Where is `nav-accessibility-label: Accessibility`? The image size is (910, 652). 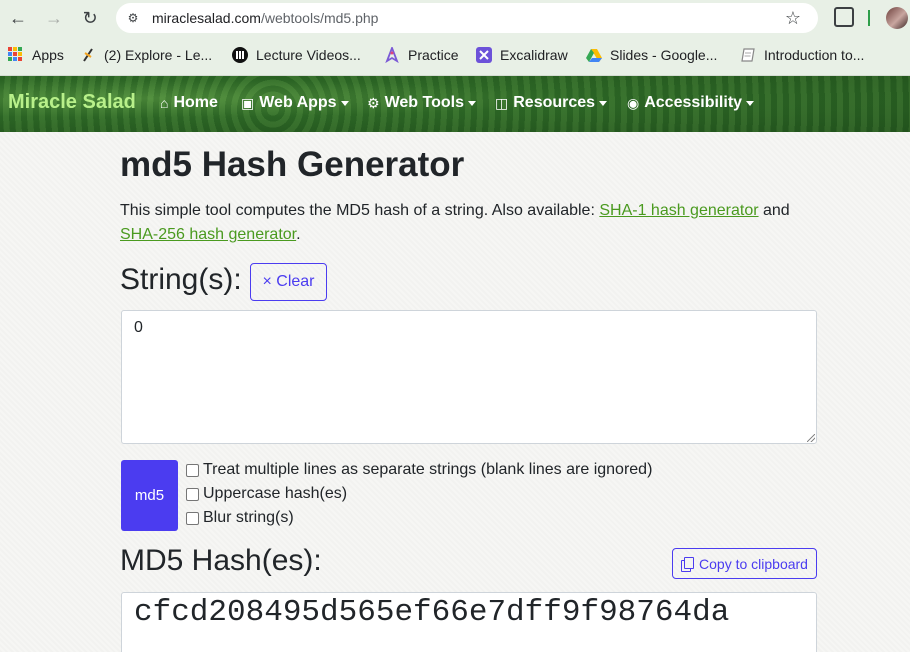
nav-accessibility-label: Accessibility is located at coordinates (693, 102).